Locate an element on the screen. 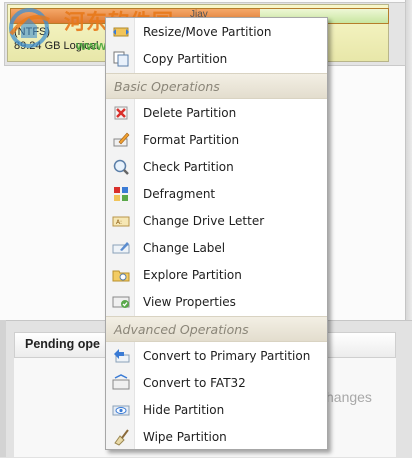 This screenshot has width=412, height=458. menu-item-label: Copy Partition is located at coordinates (185, 59).